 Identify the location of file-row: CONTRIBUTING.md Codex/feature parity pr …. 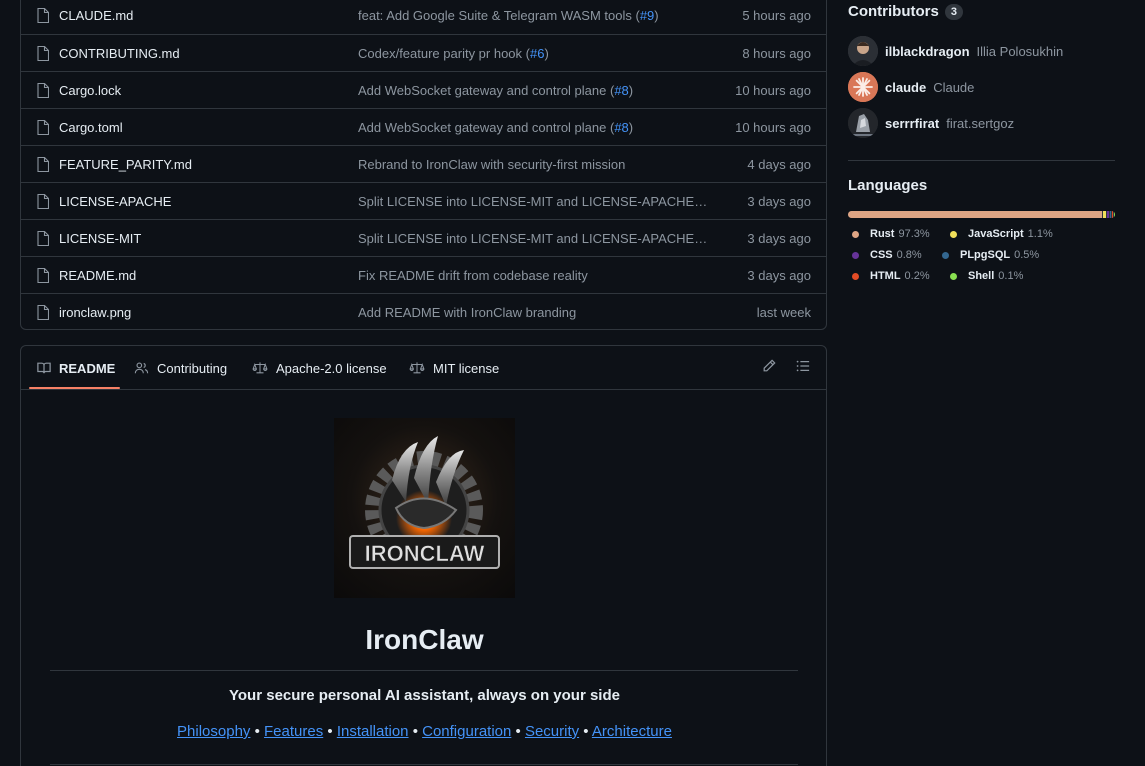
(423, 52).